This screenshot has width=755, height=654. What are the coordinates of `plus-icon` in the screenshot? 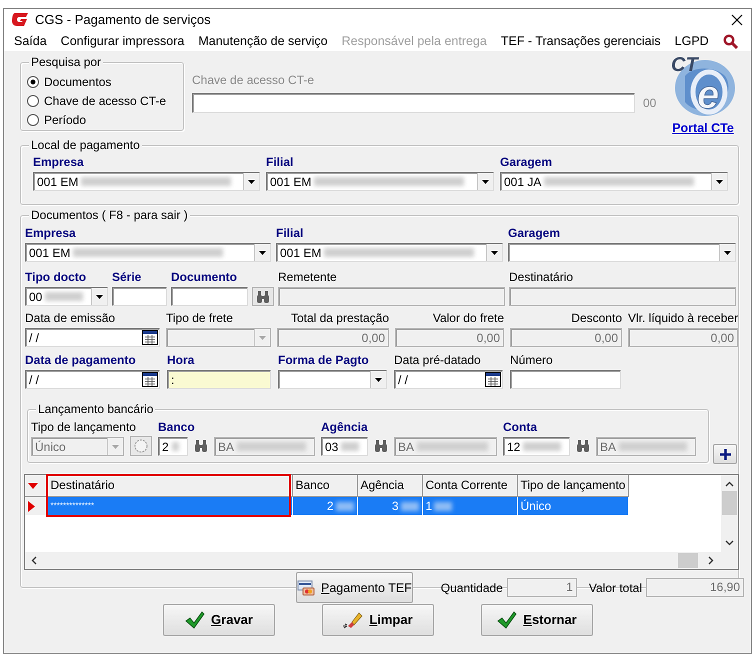 It's located at (725, 454).